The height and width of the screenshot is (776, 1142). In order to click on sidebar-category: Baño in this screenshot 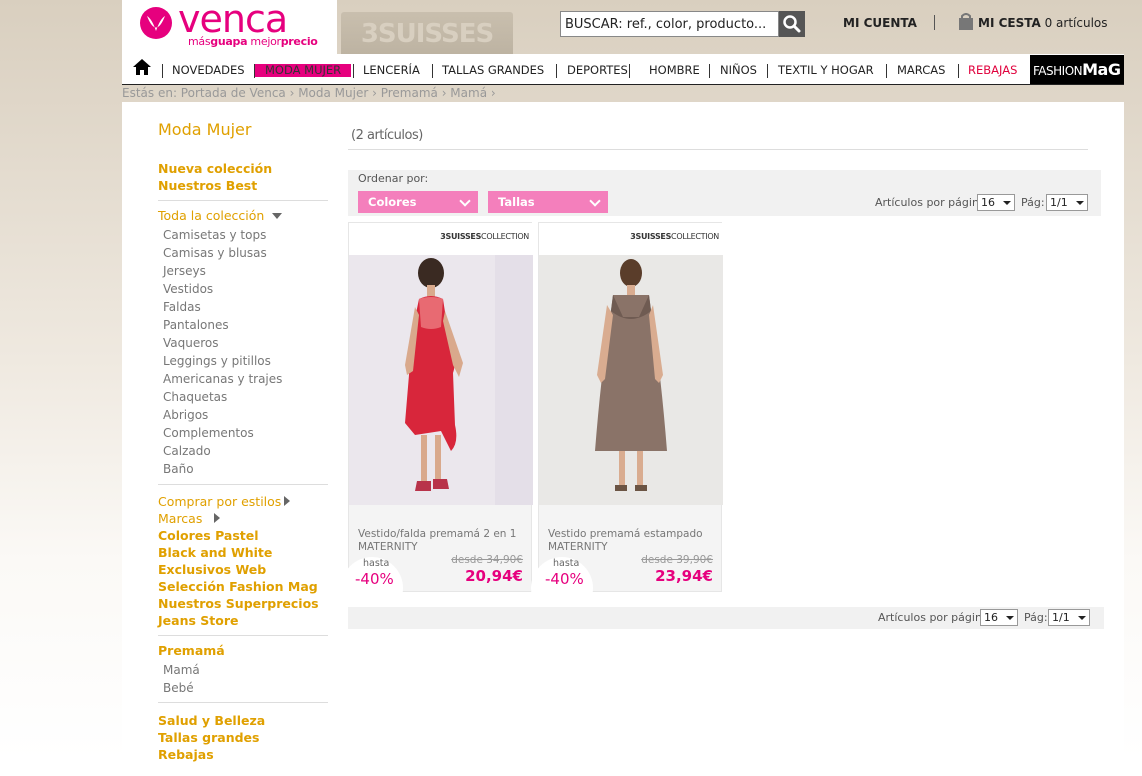, I will do `click(178, 469)`.